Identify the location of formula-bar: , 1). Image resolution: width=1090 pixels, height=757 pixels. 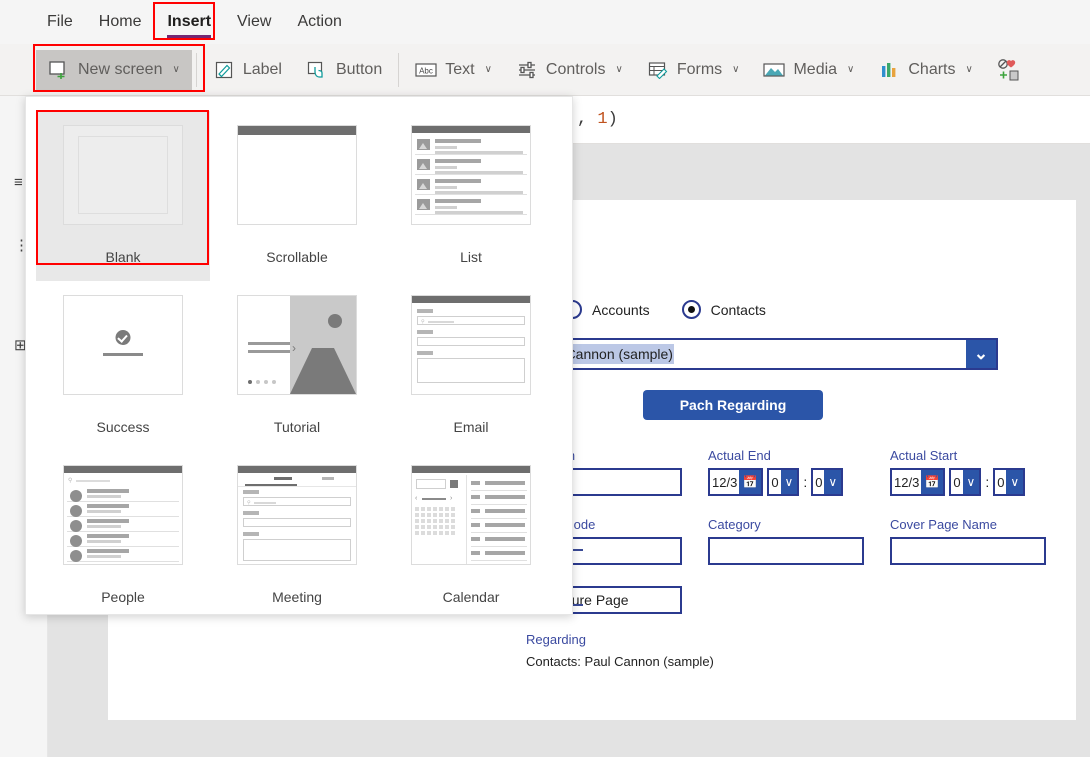
(831, 120).